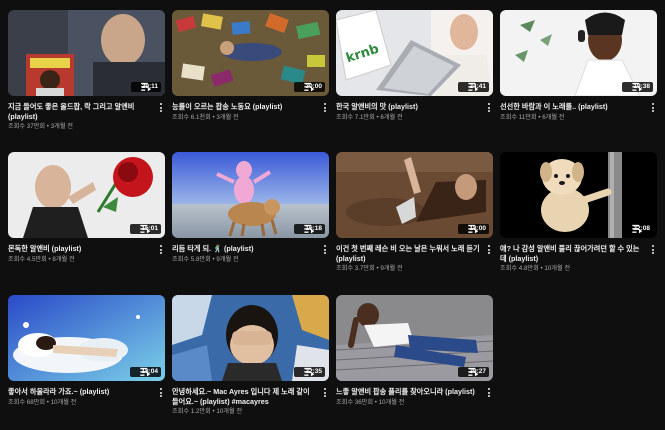 The image size is (665, 430). Describe the element at coordinates (191, 411) in the screenshot. I see `view-count: 조회수 1.2만회` at that location.